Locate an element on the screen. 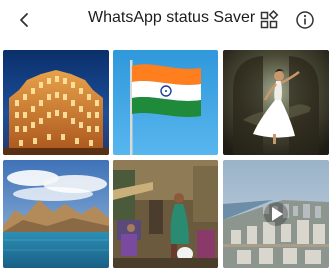 This screenshot has width=333, height=268. city-image is located at coordinates (276, 214).